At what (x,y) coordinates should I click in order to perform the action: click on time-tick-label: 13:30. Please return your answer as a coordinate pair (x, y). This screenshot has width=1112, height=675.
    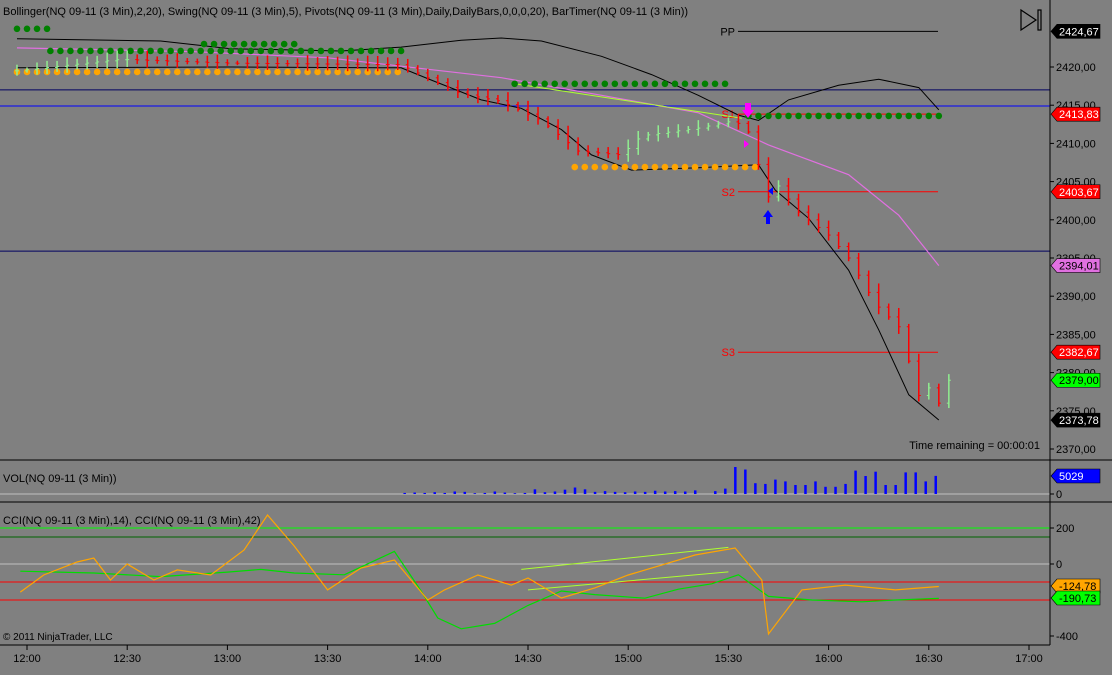
    Looking at the image, I should click on (328, 659).